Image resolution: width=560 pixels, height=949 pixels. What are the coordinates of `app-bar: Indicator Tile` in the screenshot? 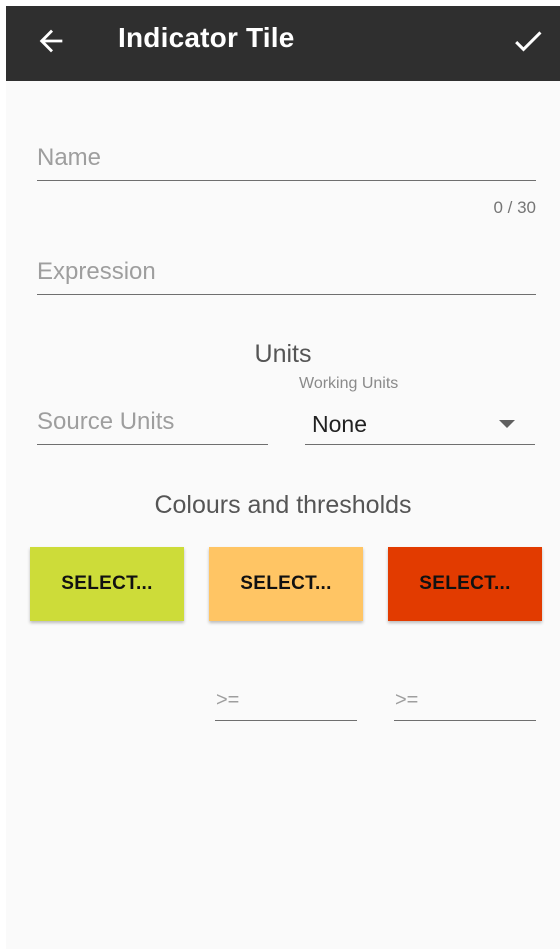 It's located at (283, 43).